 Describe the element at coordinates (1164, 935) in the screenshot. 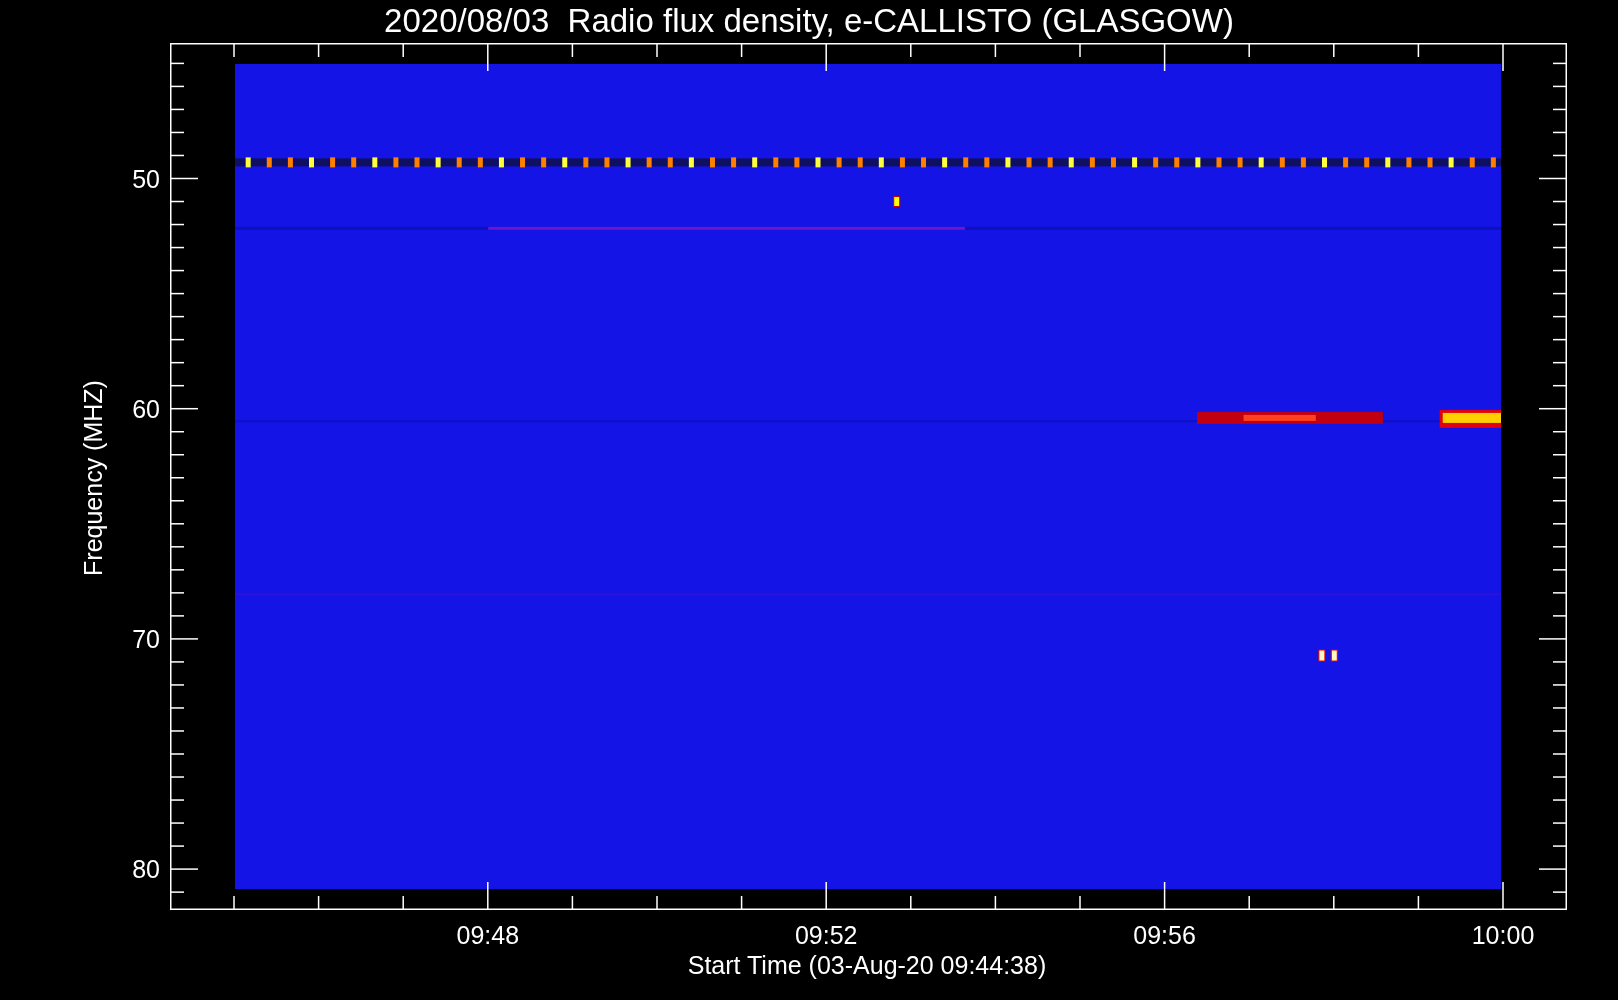

I see `axis-tick-label: 09:56` at that location.